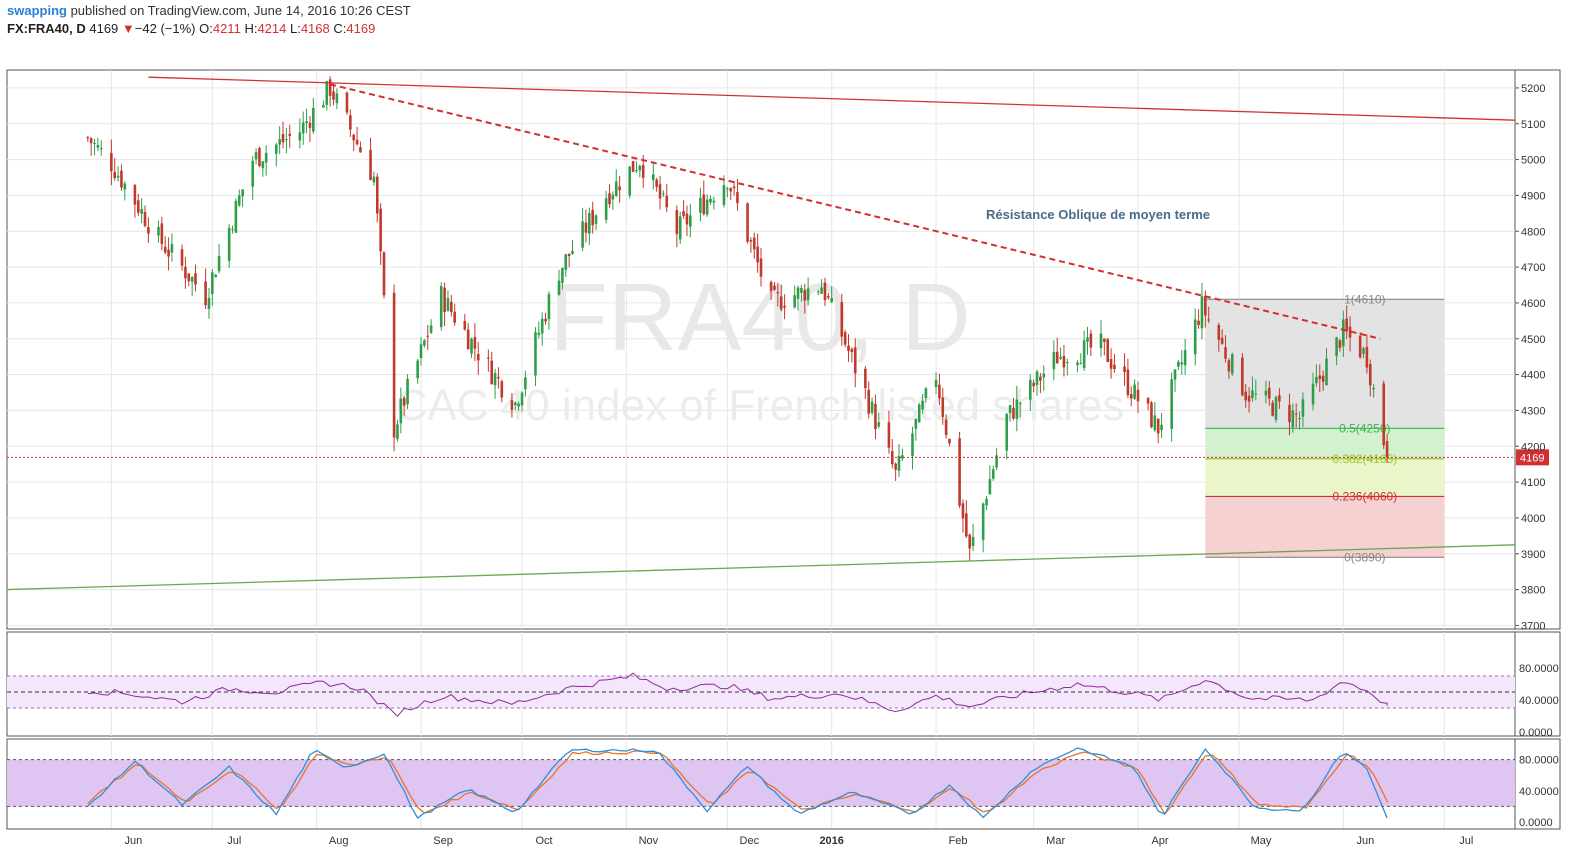 This screenshot has height=865, width=1589. I want to click on fib-zone, so click(1325, 477).